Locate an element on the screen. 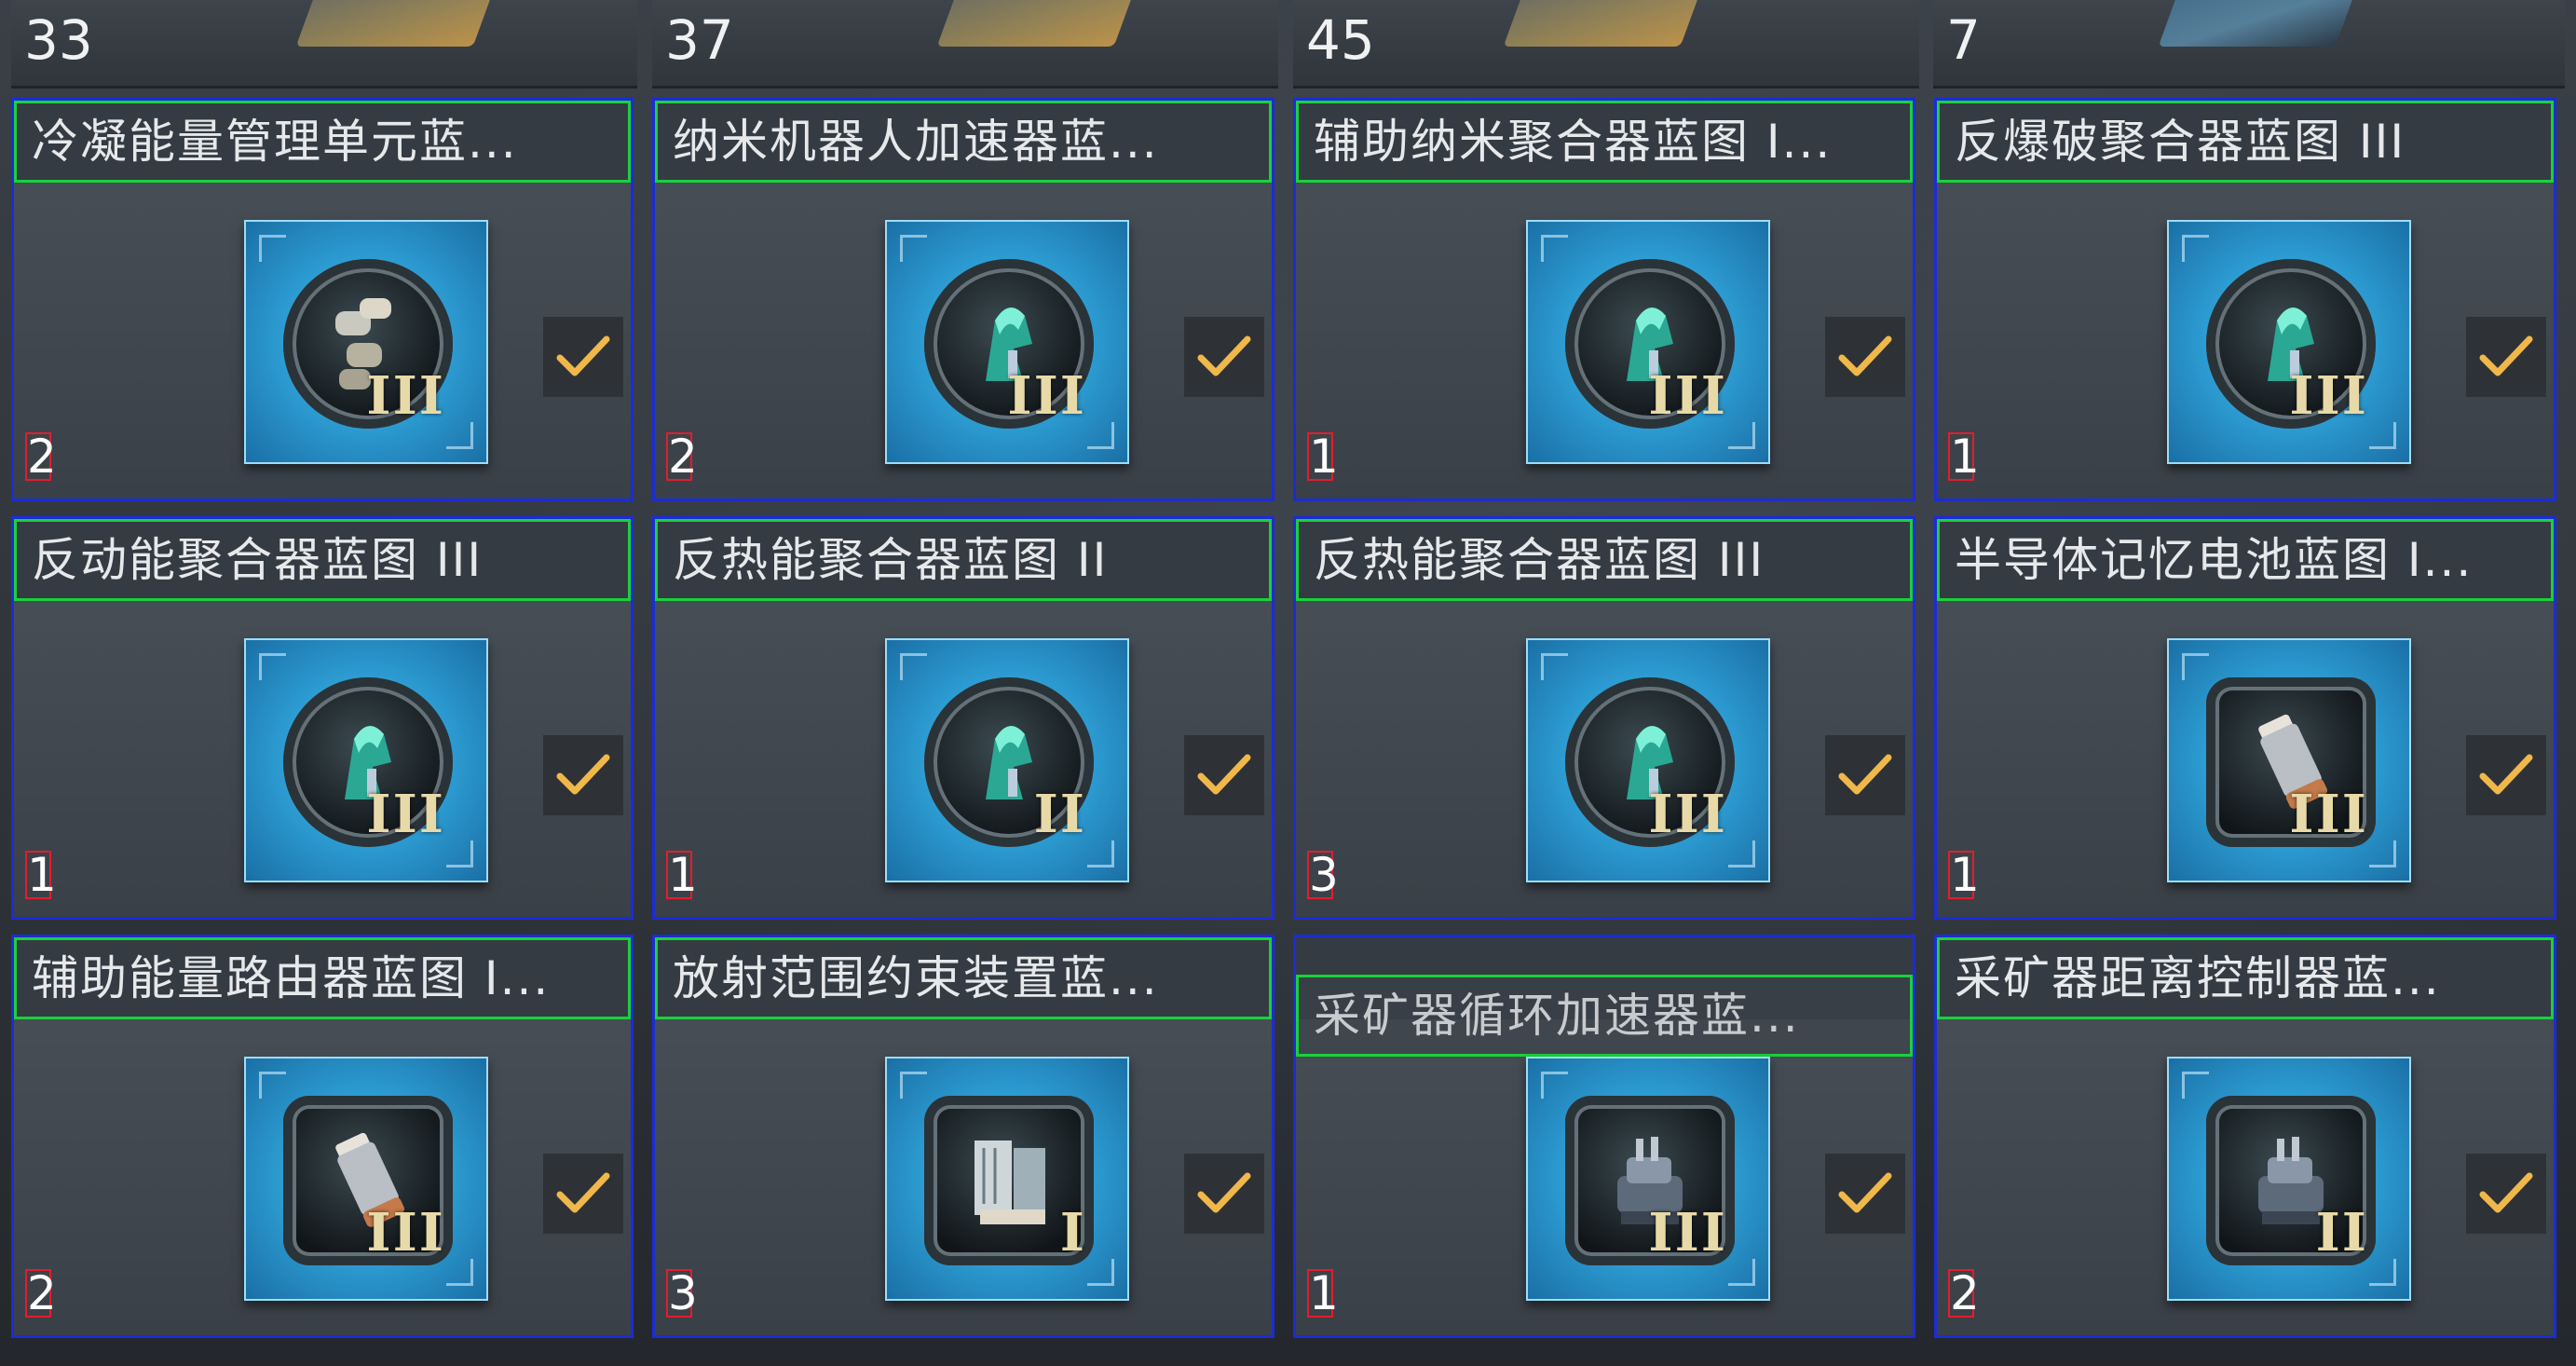 Image resolution: width=2576 pixels, height=1366 pixels. blueprint-item-10: 放射范围约束装置蓝... I 3 is located at coordinates (963, 1136).